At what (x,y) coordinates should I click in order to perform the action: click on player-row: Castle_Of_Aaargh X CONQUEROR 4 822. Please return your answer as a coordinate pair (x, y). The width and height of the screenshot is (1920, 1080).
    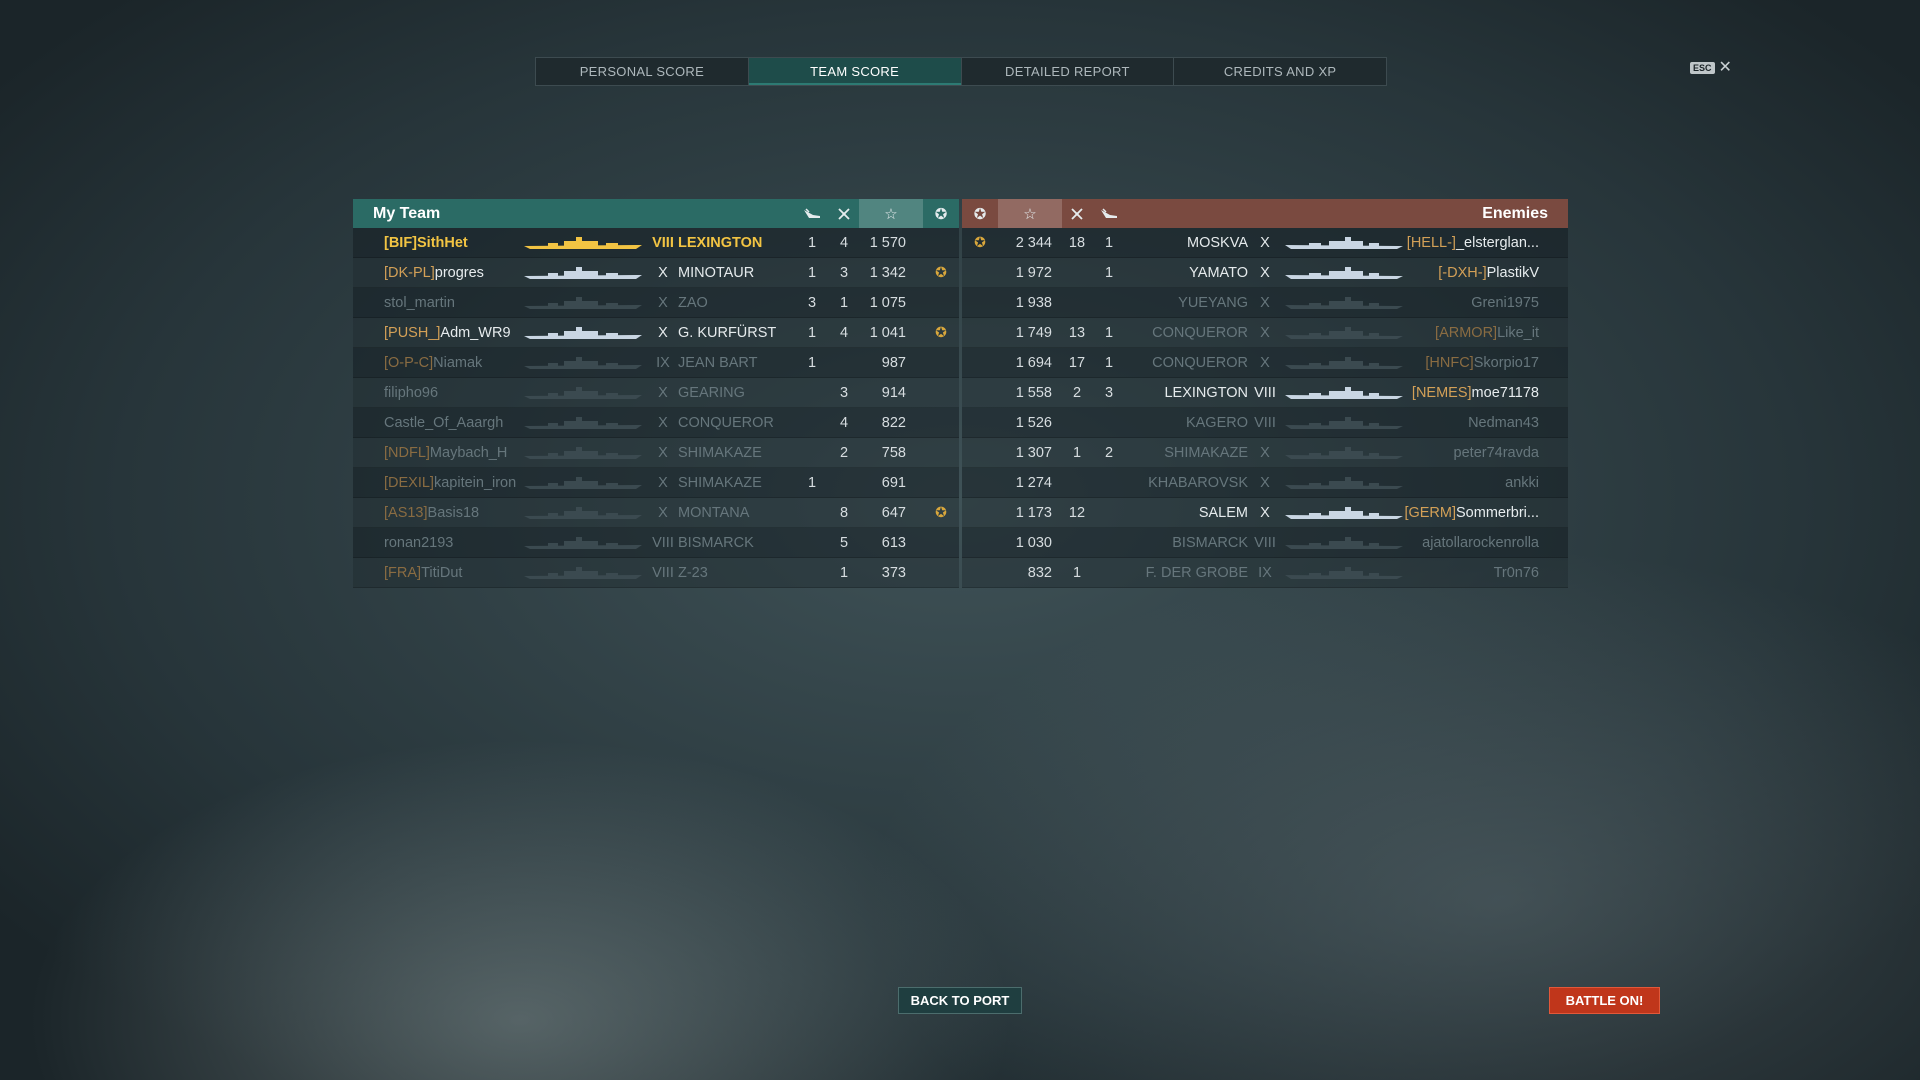
    Looking at the image, I should click on (656, 423).